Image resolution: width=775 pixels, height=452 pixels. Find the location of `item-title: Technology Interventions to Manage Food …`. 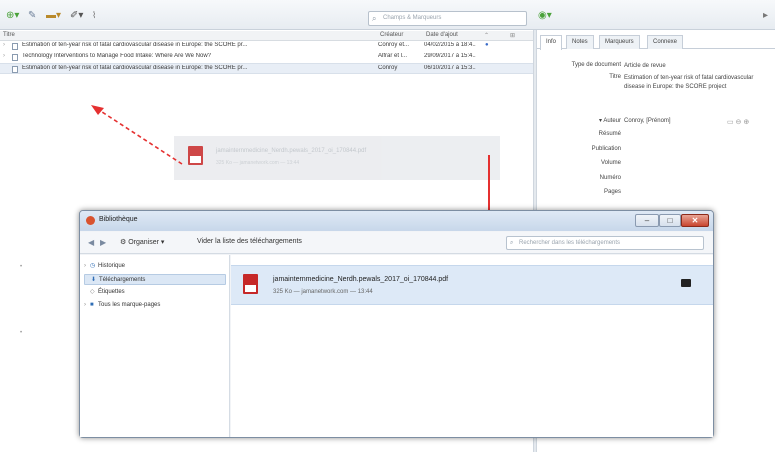

item-title: Technology Interventions to Manage Food … is located at coordinates (116, 56).